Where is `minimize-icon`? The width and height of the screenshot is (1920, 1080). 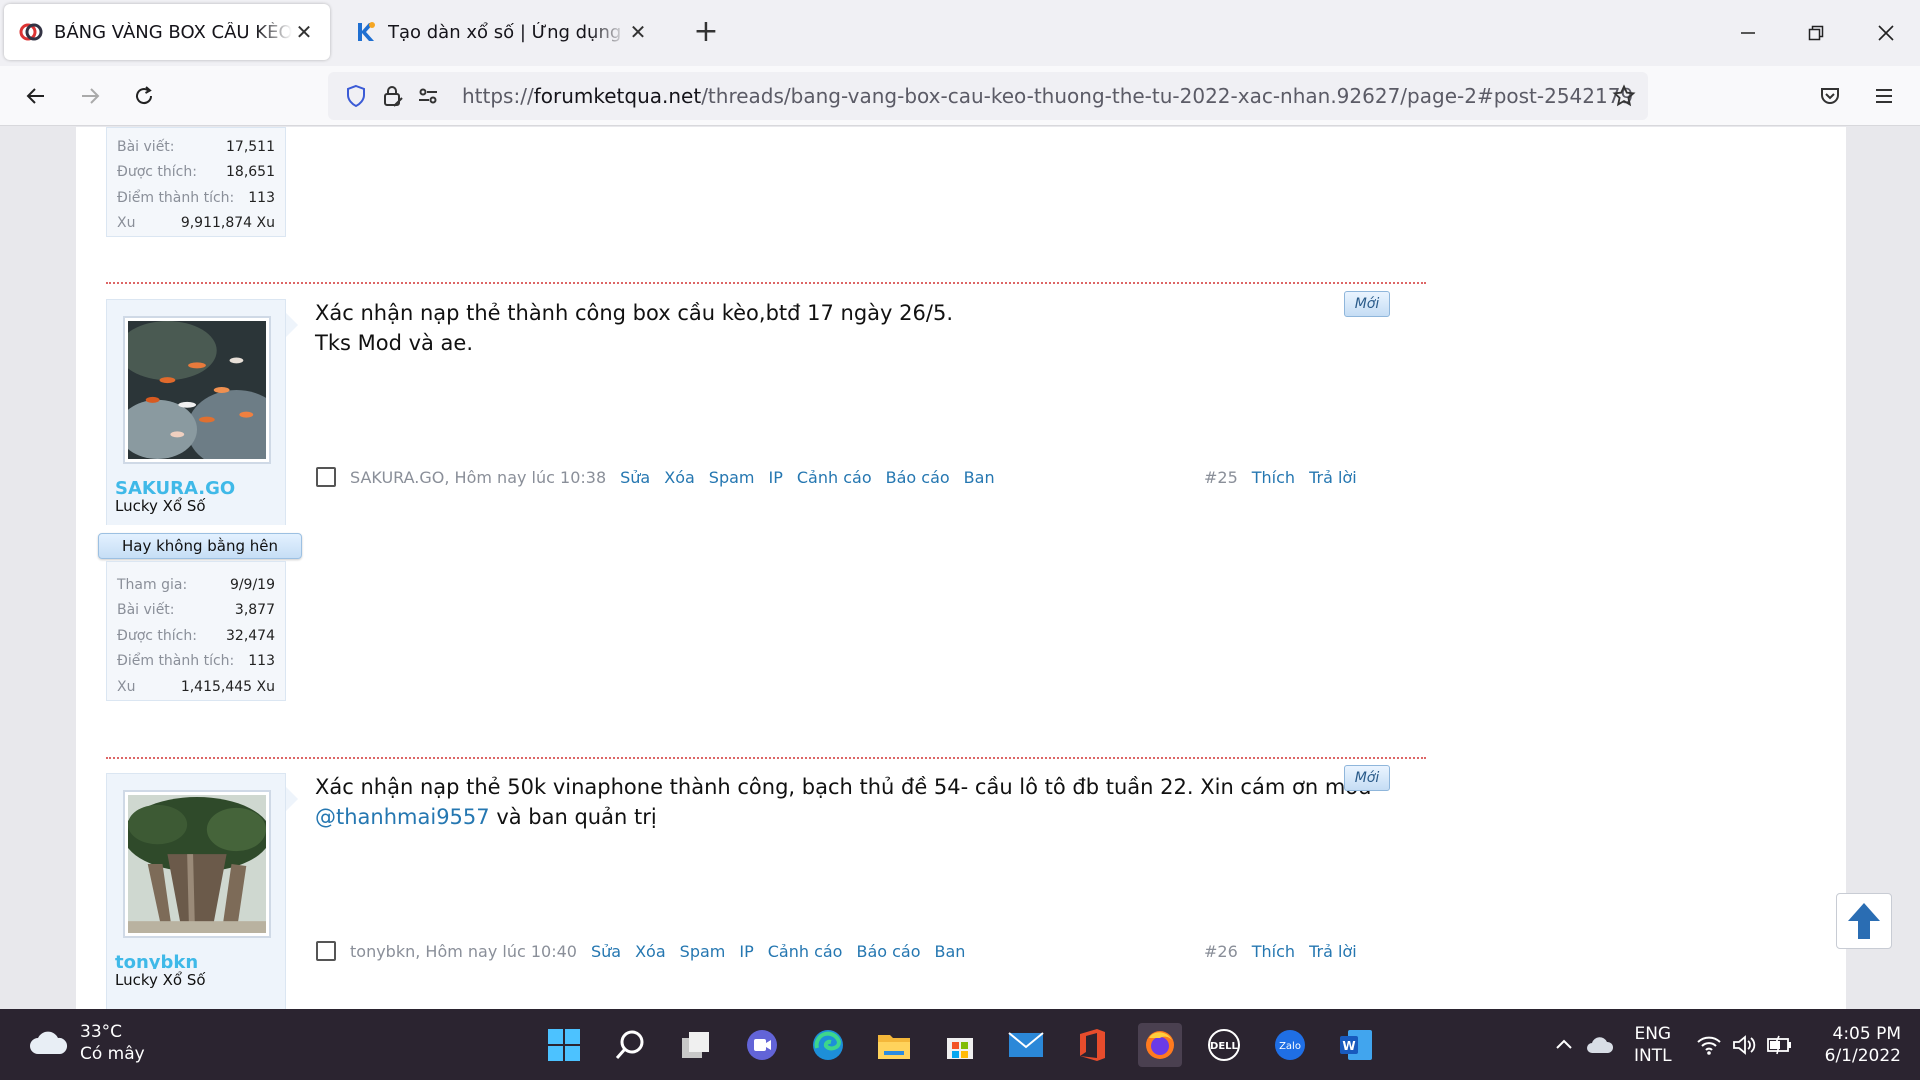
minimize-icon is located at coordinates (1748, 33).